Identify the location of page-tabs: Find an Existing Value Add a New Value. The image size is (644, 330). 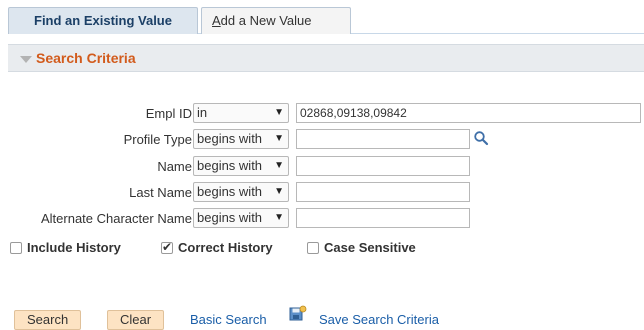
(326, 19).